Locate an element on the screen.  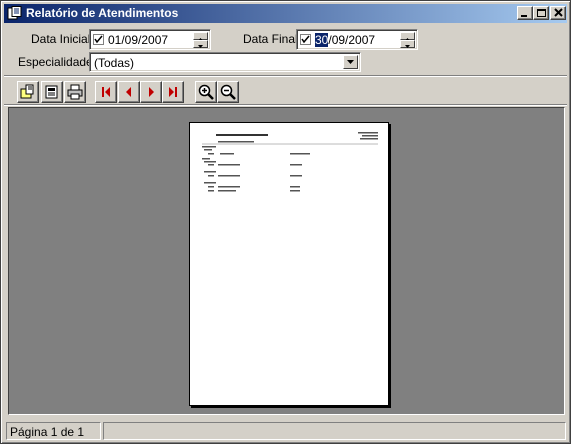
specialty-value: (Todas) is located at coordinates (114, 63).